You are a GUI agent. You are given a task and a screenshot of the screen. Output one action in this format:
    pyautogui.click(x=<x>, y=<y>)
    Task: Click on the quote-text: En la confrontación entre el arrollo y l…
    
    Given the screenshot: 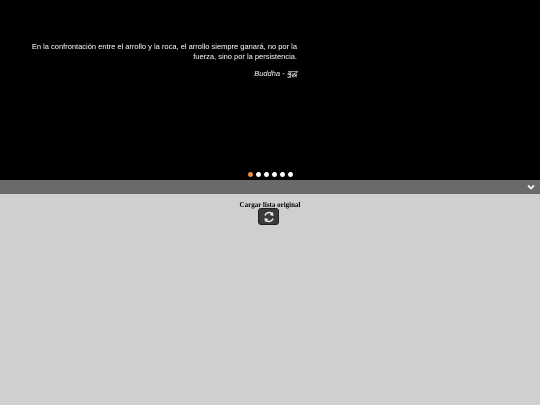 What is the action you would take?
    pyautogui.click(x=164, y=51)
    